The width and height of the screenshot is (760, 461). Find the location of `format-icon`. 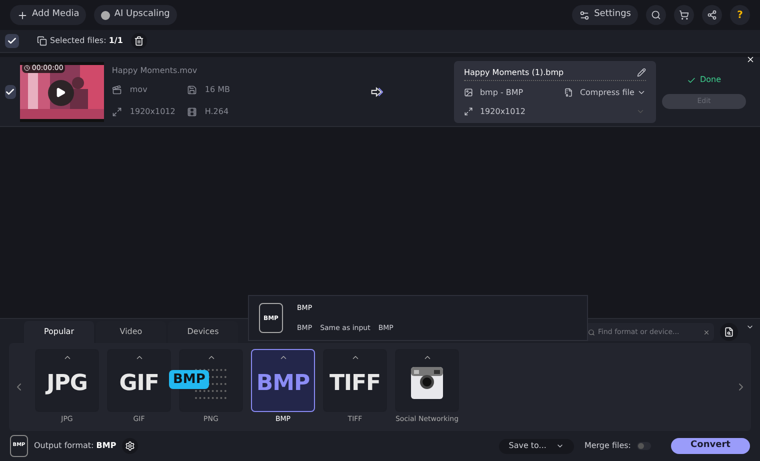

format-icon is located at coordinates (117, 90).